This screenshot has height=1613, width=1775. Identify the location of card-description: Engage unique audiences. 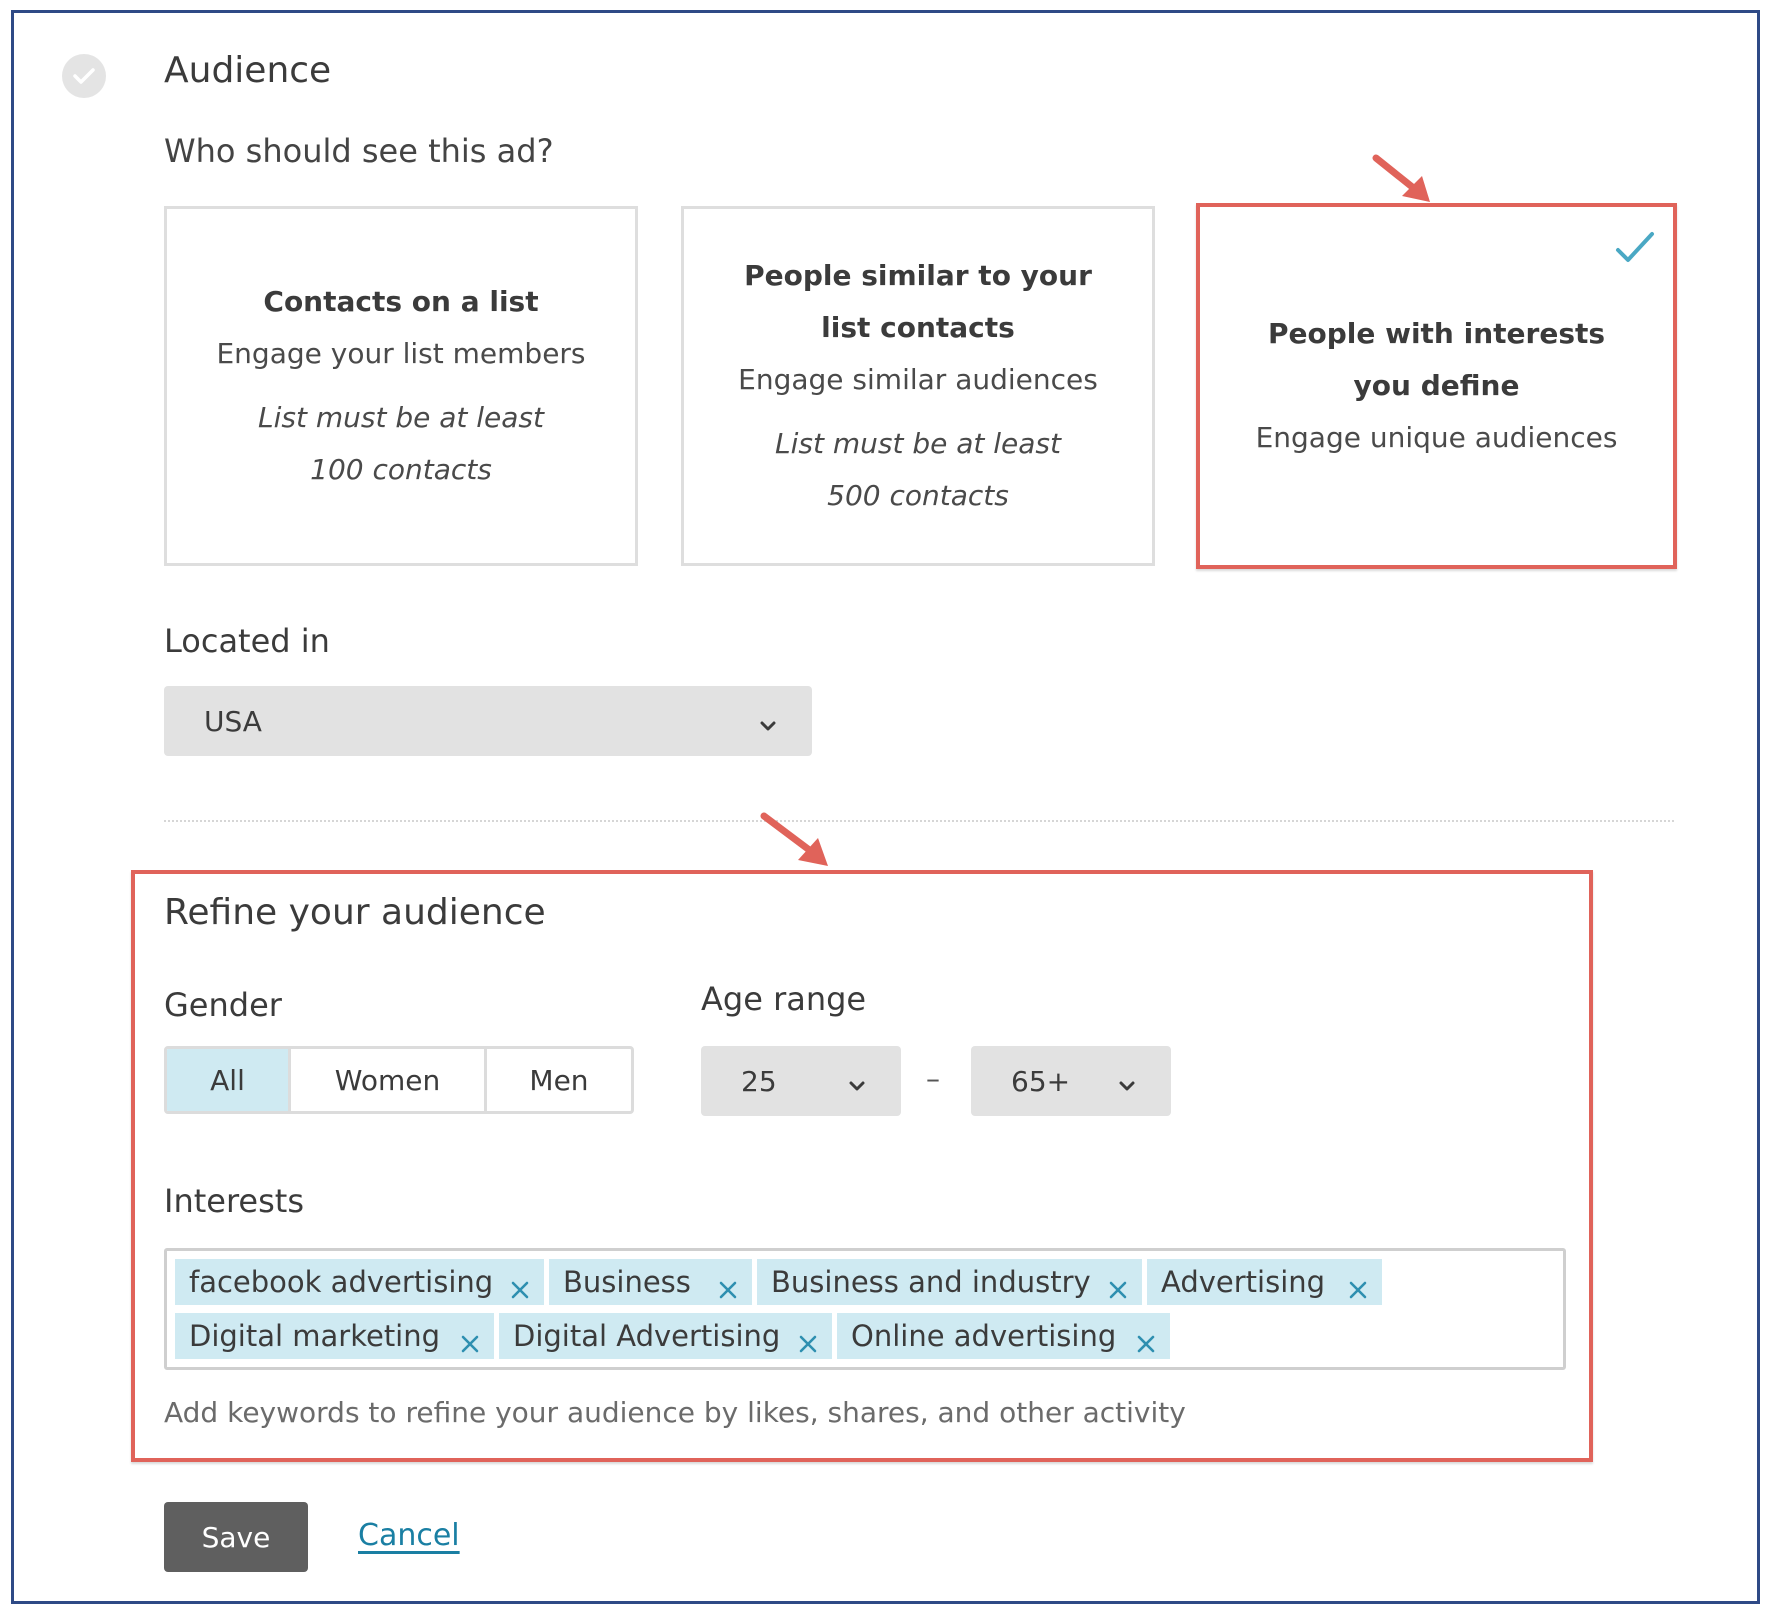
(1436, 437).